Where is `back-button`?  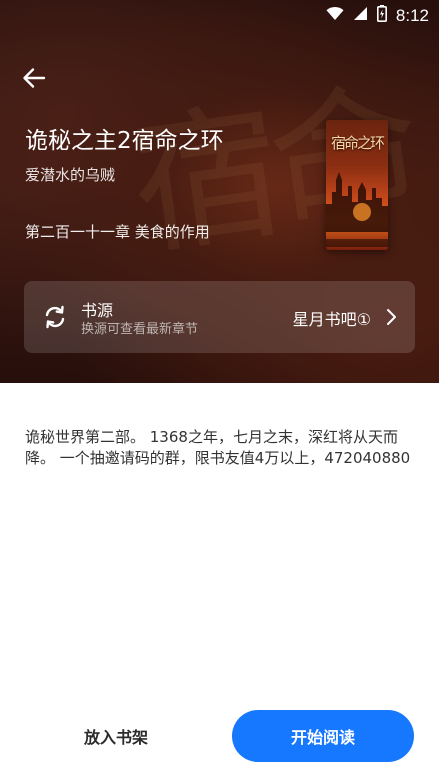
back-button is located at coordinates (34, 80).